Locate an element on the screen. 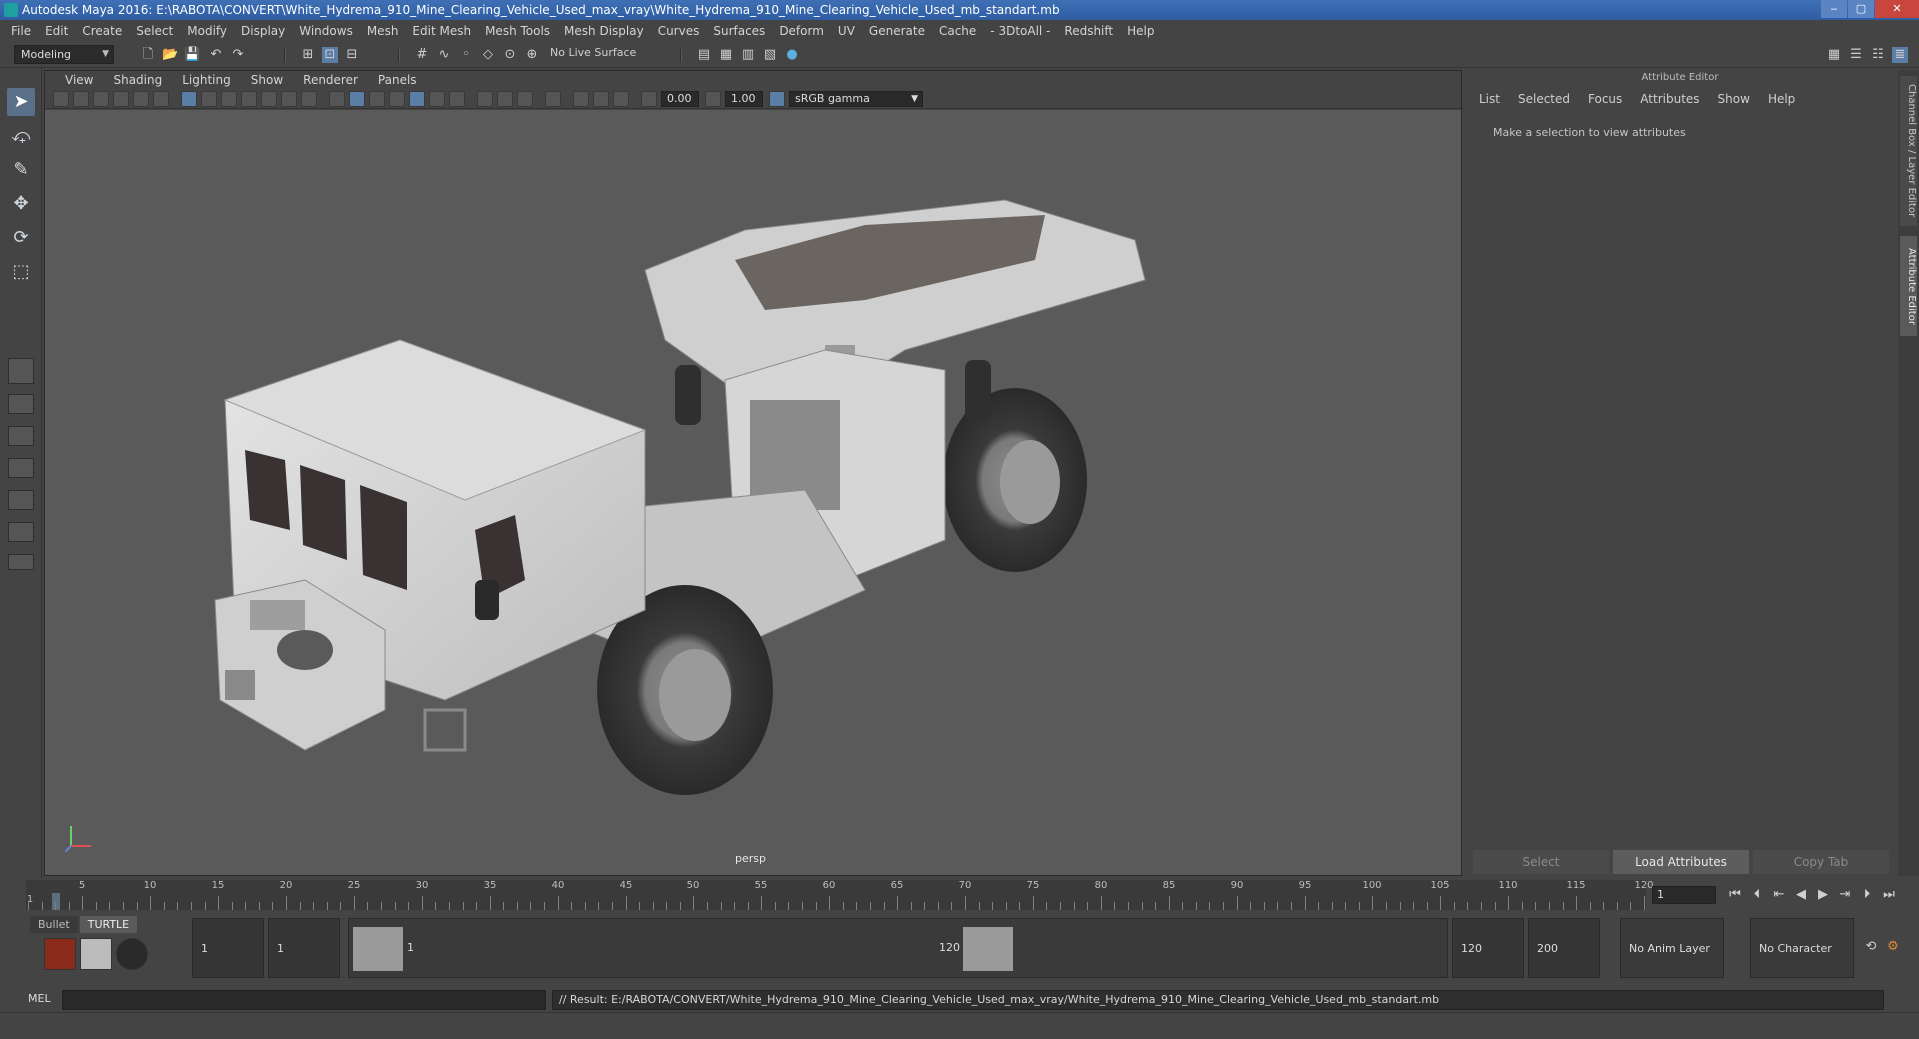 The width and height of the screenshot is (1919, 1039). snap-live-icon: ⊙ is located at coordinates (510, 55).